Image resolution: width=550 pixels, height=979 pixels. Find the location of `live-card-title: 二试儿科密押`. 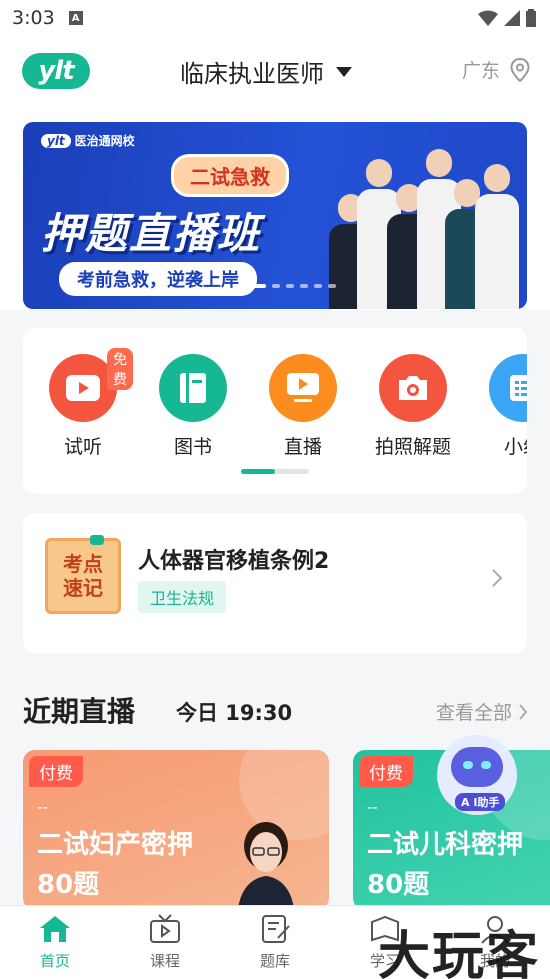

live-card-title: 二试儿科密押 is located at coordinates (445, 845).